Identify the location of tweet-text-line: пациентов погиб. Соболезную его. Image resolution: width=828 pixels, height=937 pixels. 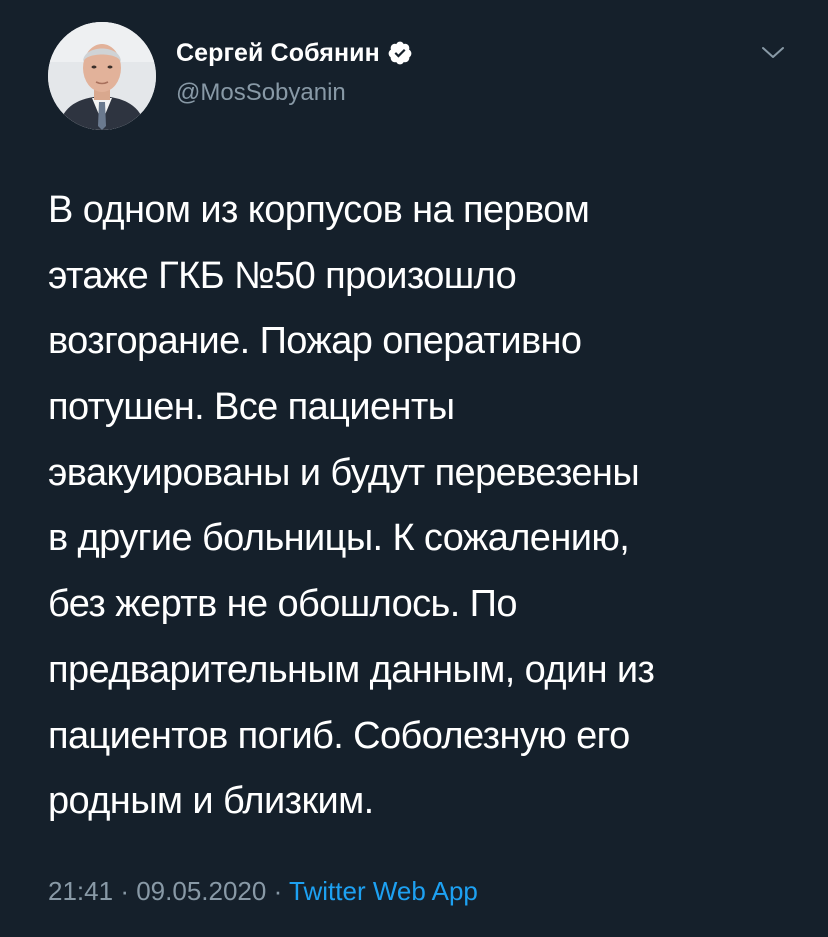
(339, 735).